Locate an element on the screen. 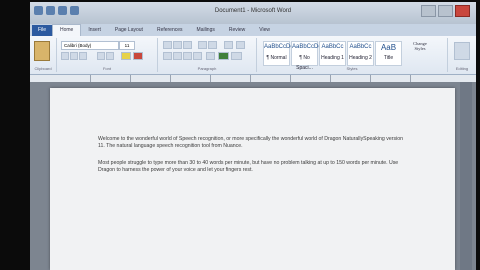 The width and height of the screenshot is (480, 270). style-heading-2-sample: AaBbCc is located at coordinates (360, 47).